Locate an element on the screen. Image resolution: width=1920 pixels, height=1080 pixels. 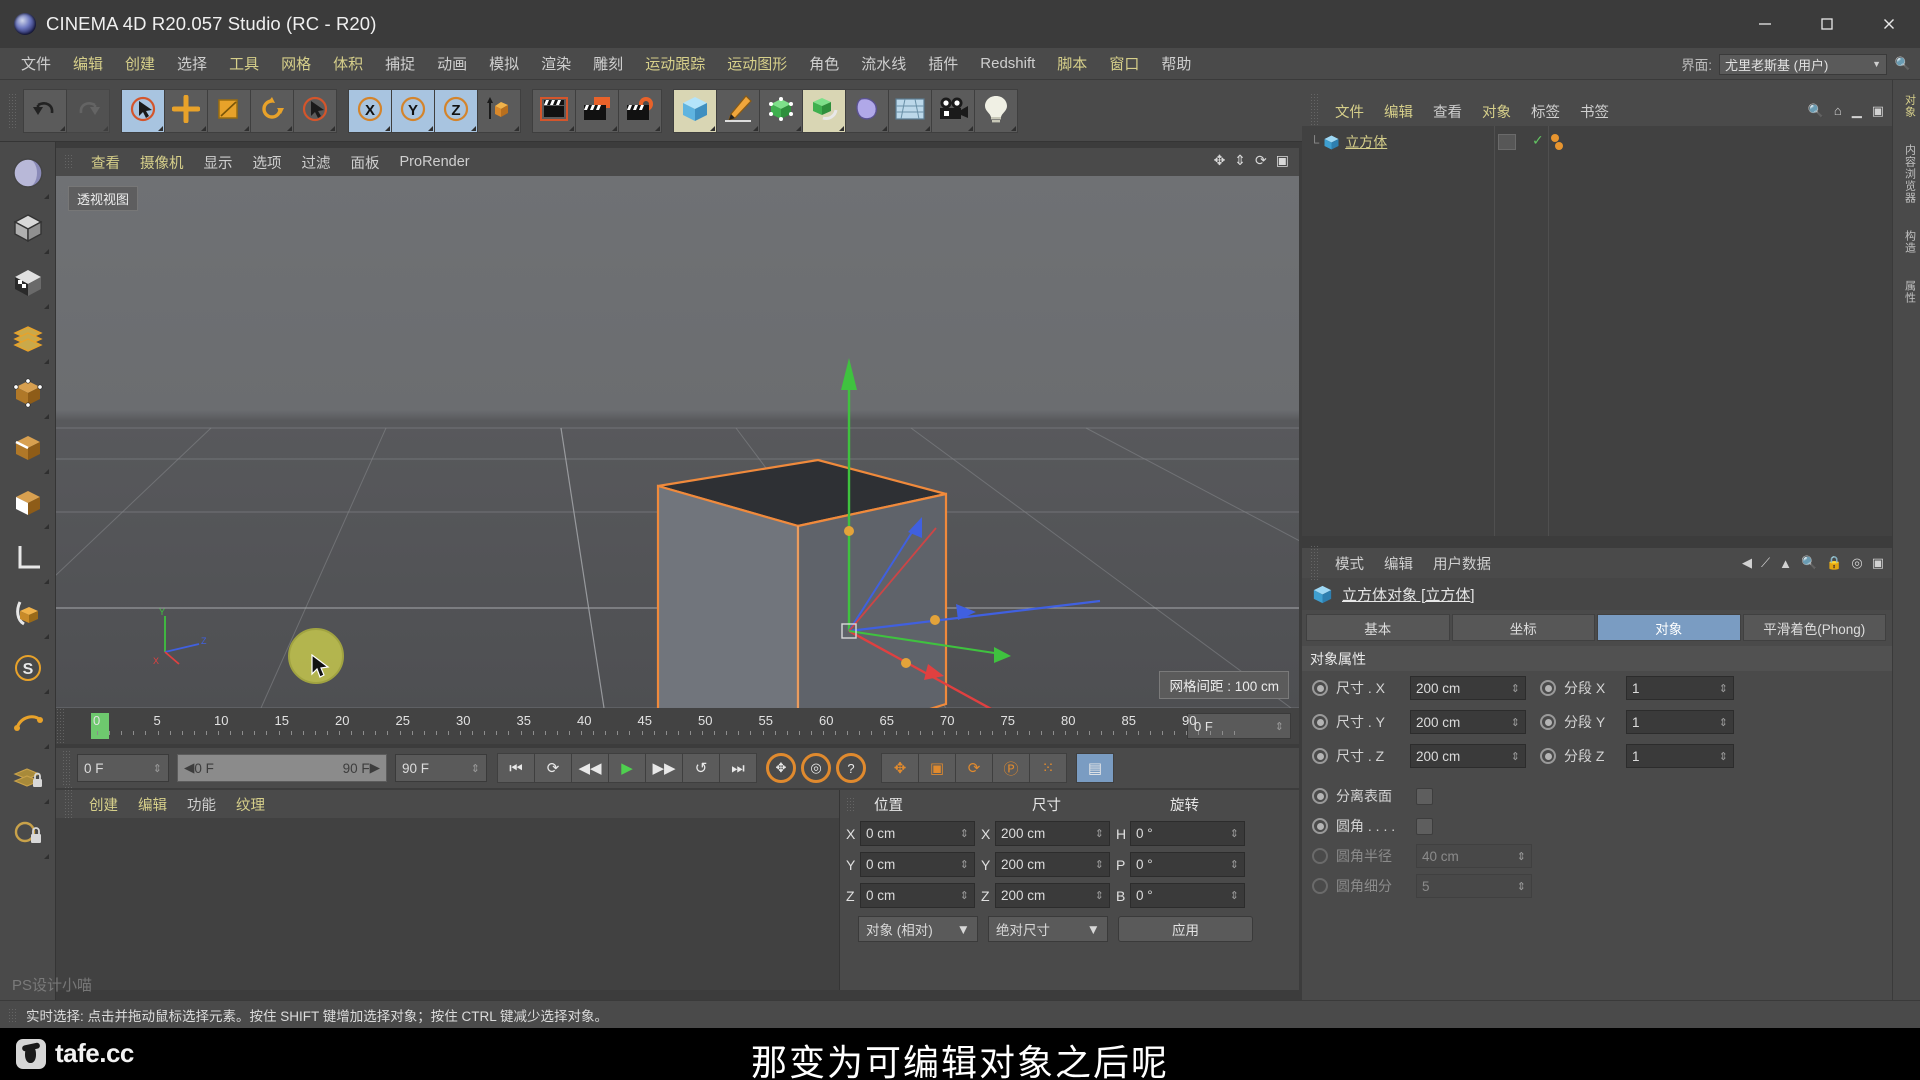
tool-point-mode is located at coordinates (28, 395).